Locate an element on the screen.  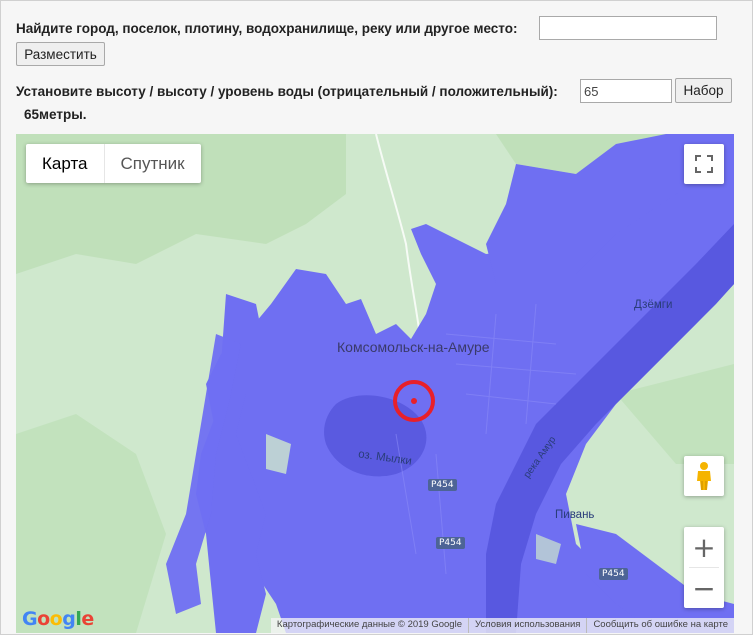
map-data-credit: Картографические данные © 2019 Google is located at coordinates (369, 624).